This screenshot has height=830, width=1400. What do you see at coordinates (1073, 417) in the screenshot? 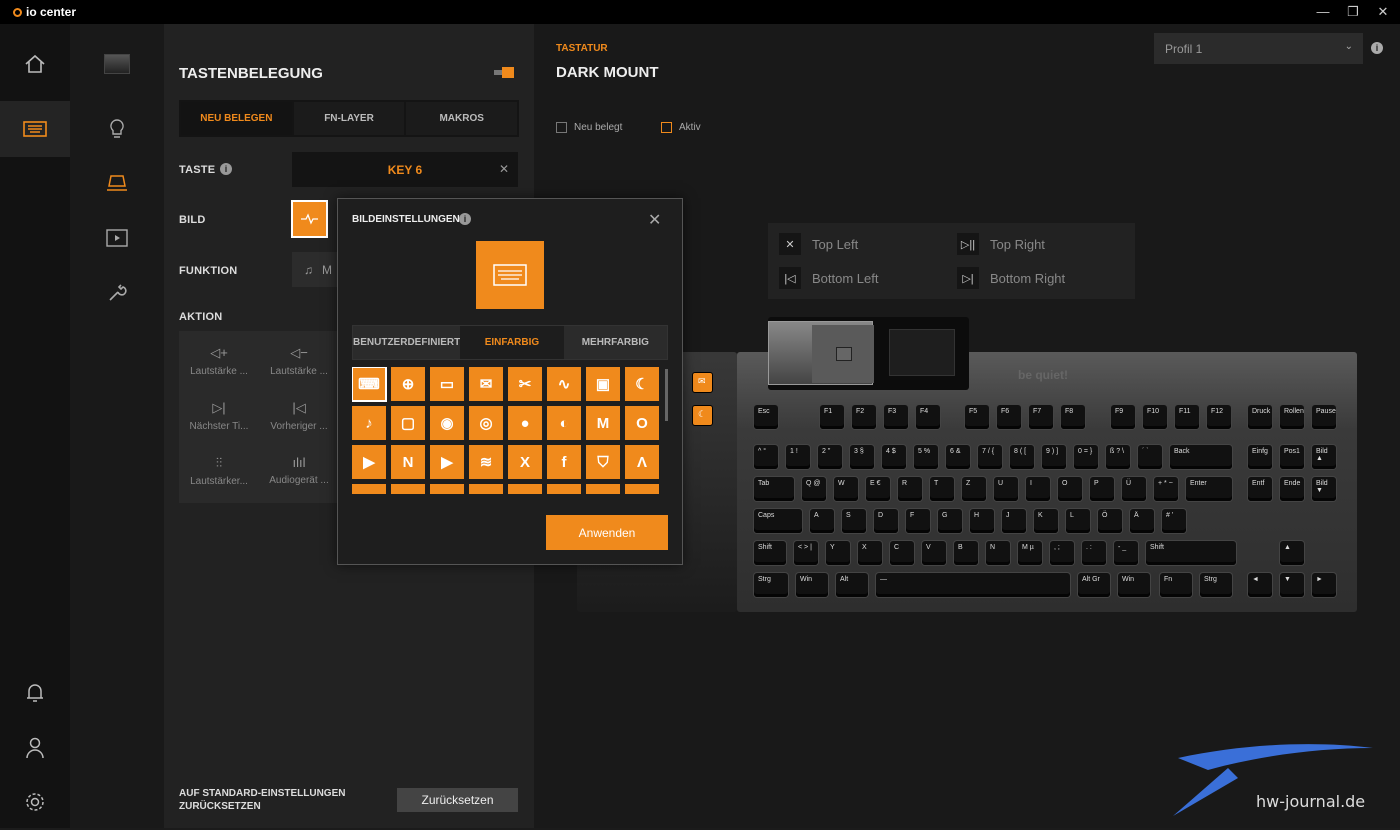
I see `key: F8` at bounding box center [1073, 417].